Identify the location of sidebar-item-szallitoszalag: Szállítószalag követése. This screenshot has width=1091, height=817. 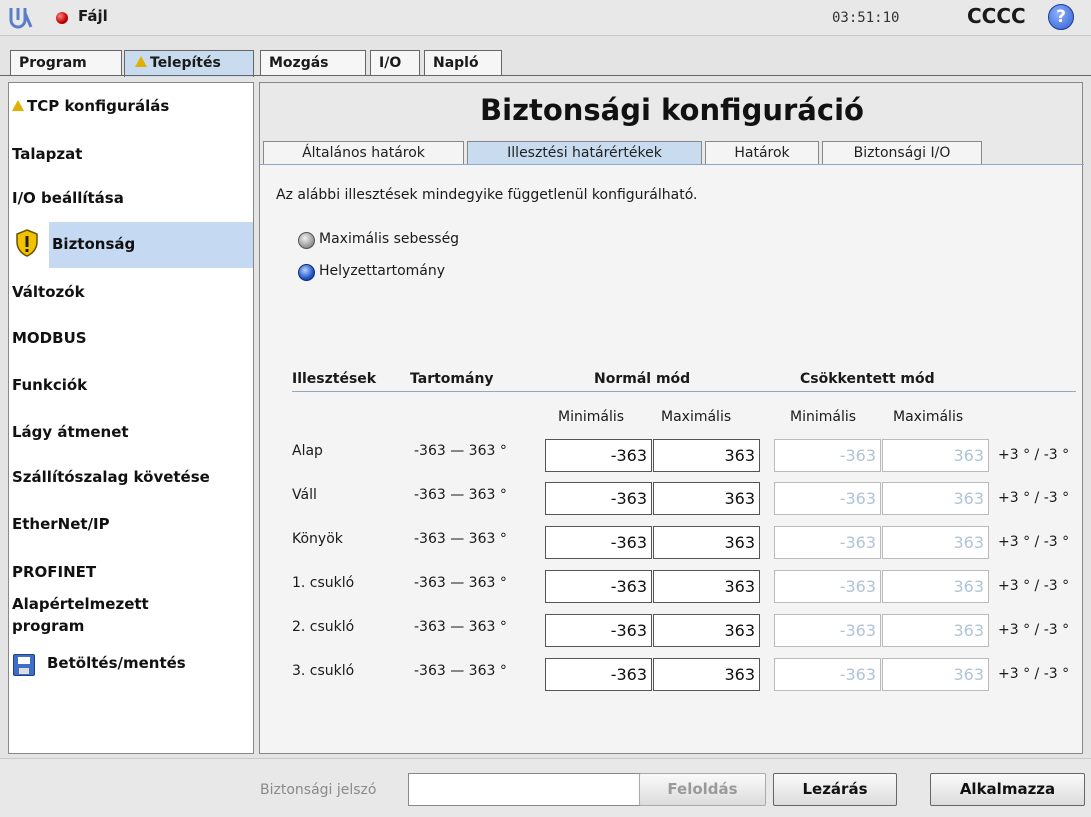
(131, 477).